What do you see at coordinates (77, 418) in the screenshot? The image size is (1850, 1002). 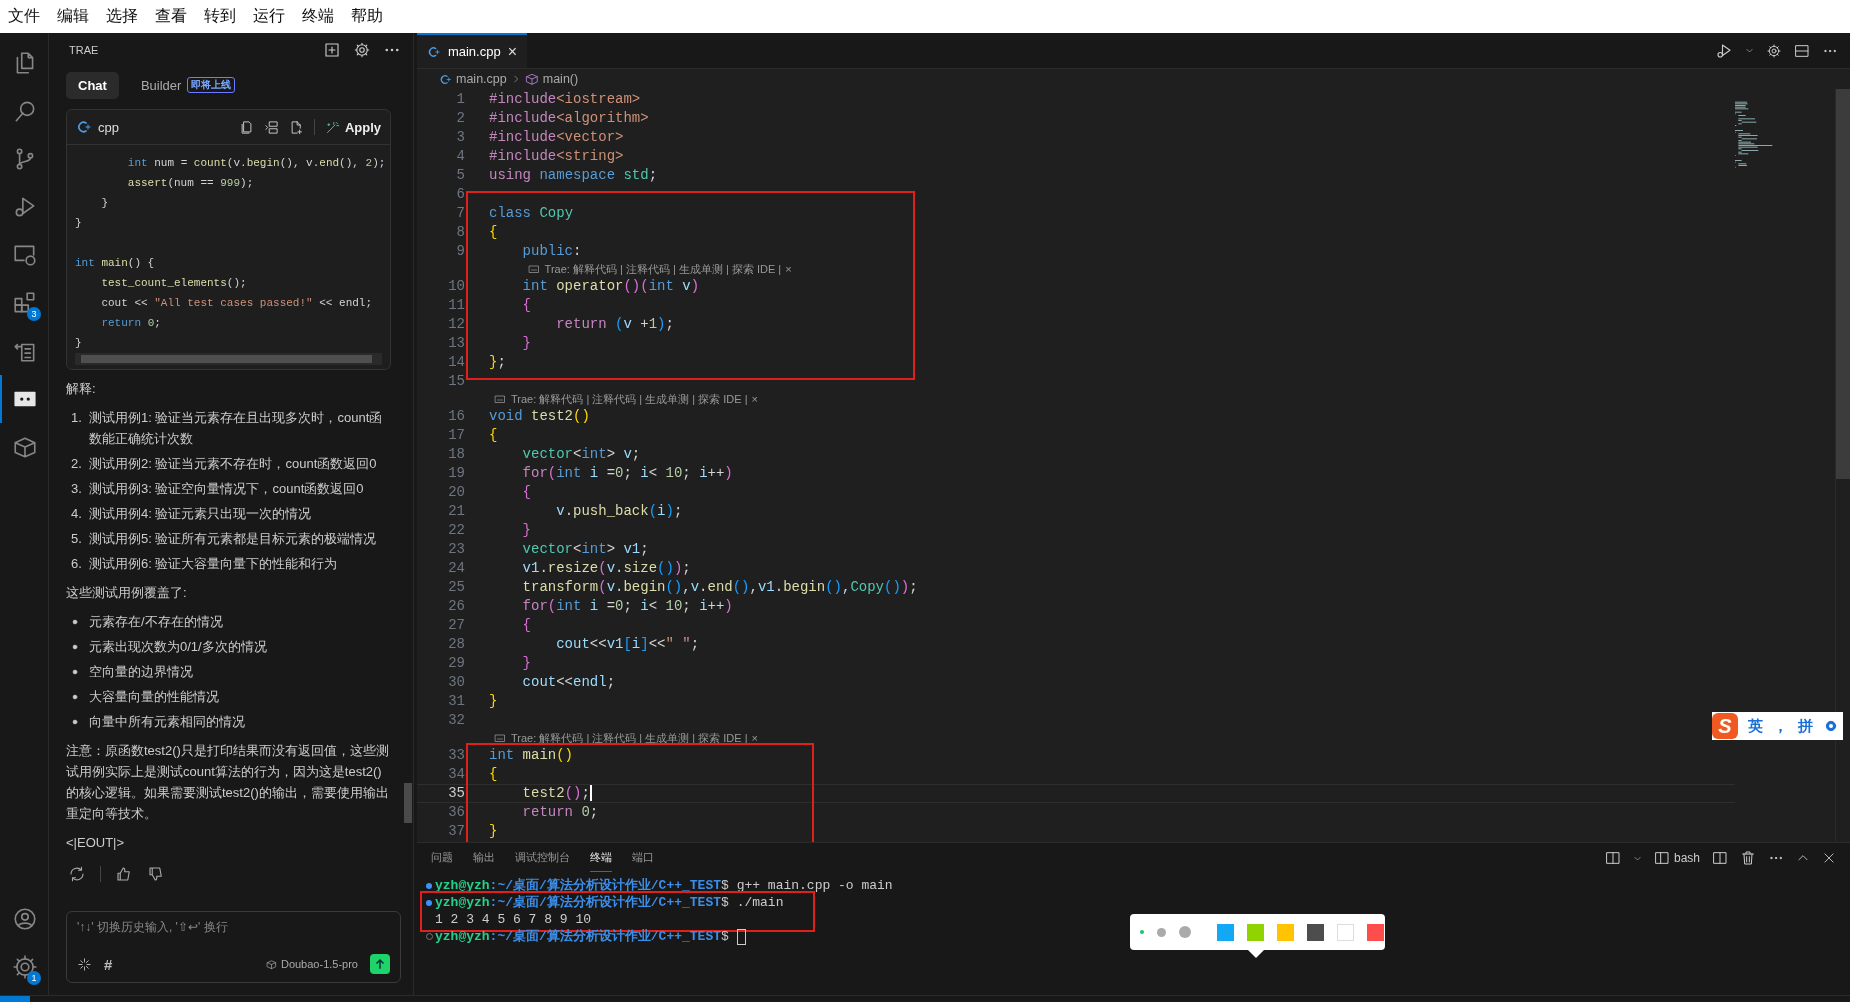 I see `list-number: 1.` at bounding box center [77, 418].